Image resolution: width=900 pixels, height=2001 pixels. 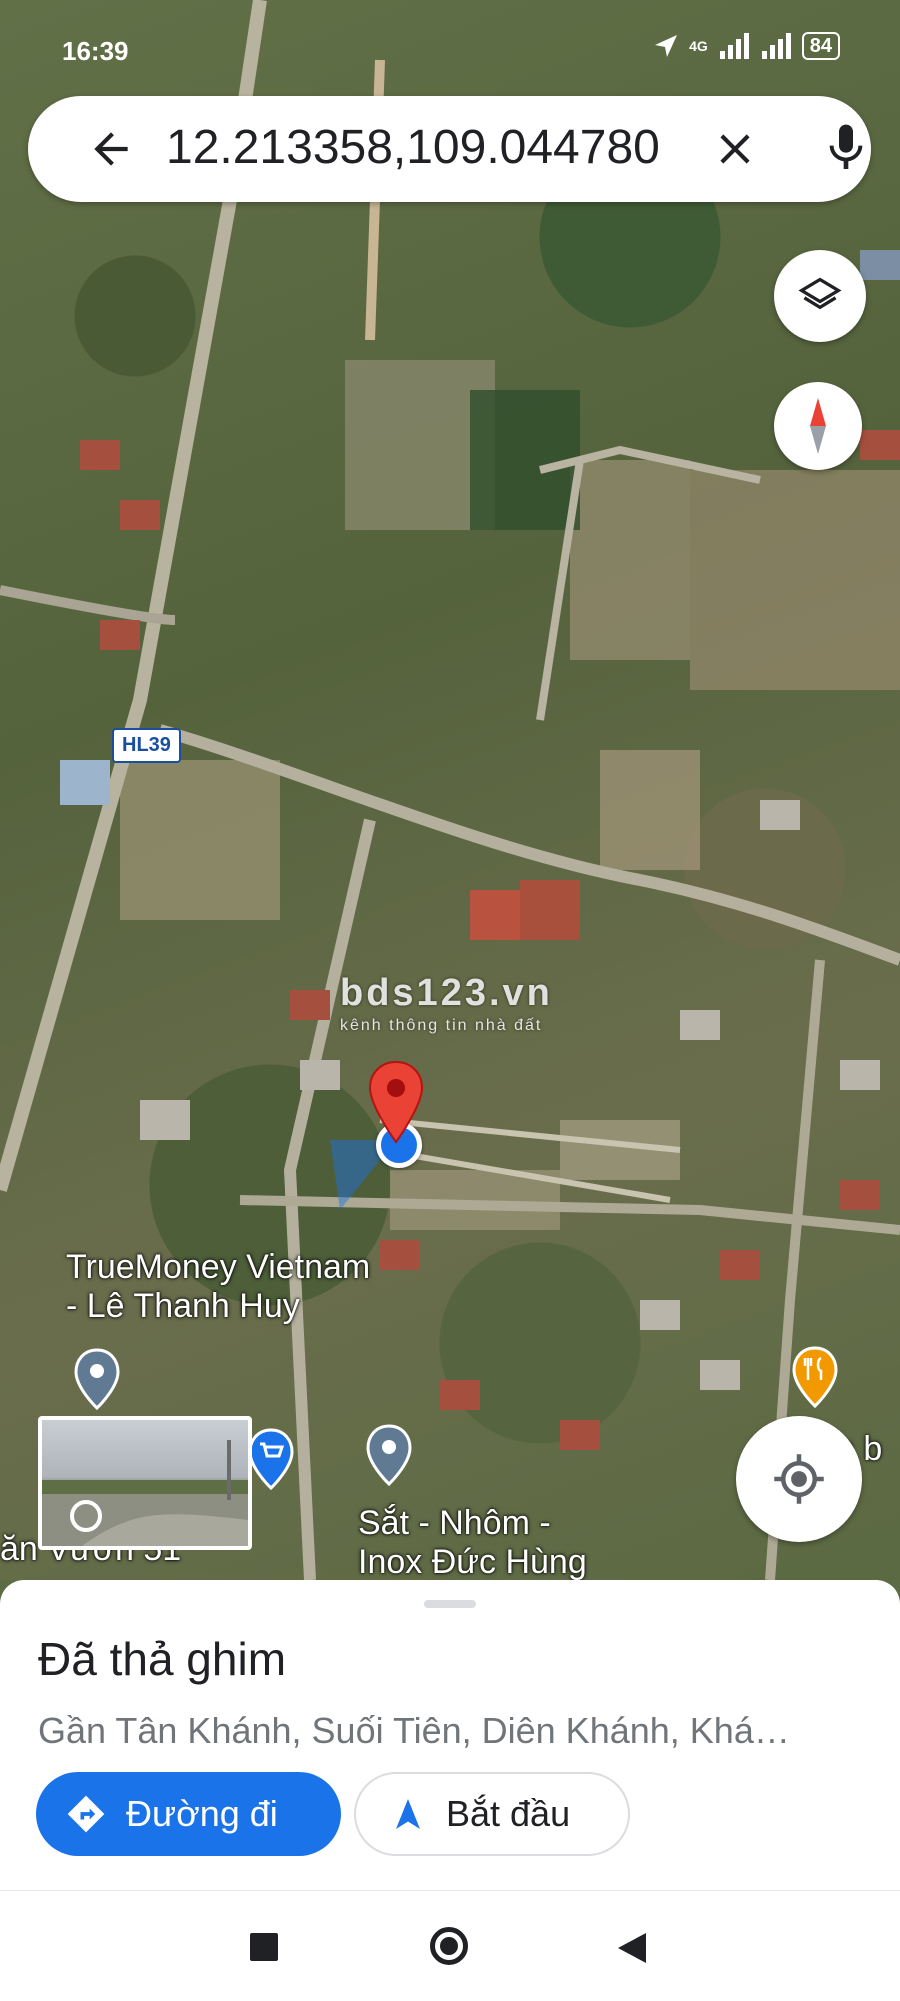 I want to click on status-bar: 16:39 4G 84, so click(x=450, y=45).